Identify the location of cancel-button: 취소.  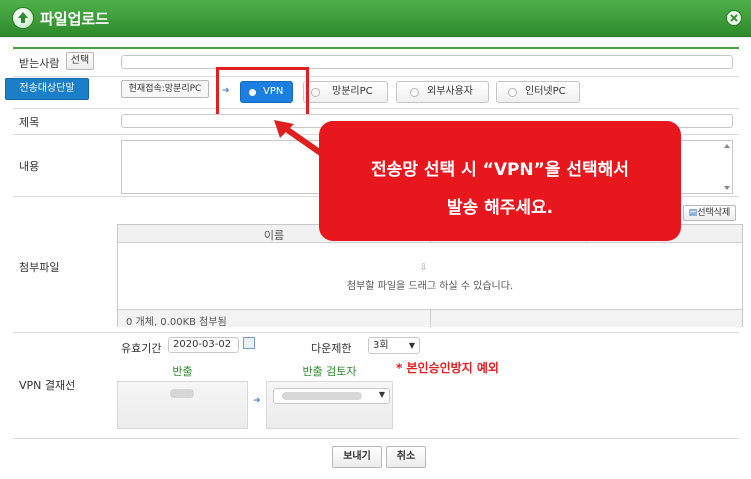
(406, 457).